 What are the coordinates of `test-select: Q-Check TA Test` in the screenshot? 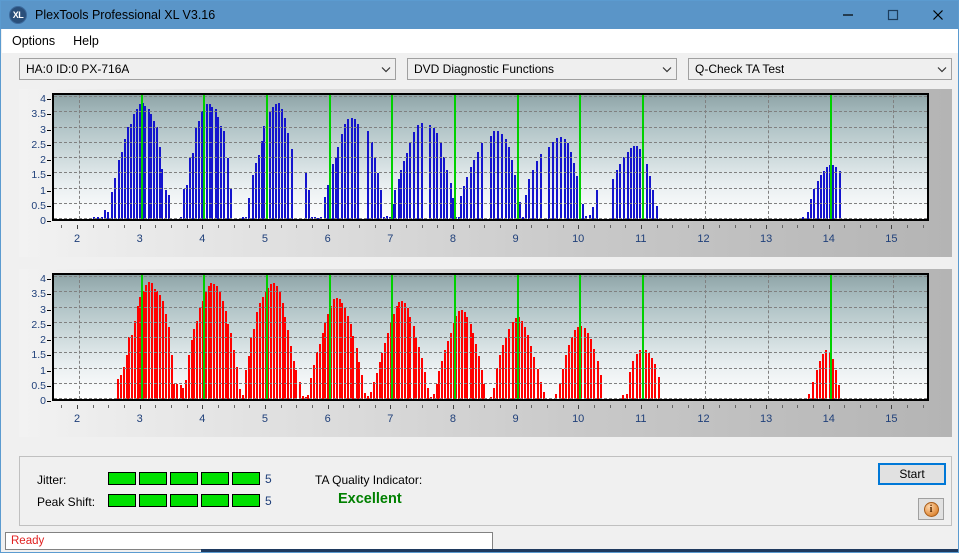 It's located at (820, 69).